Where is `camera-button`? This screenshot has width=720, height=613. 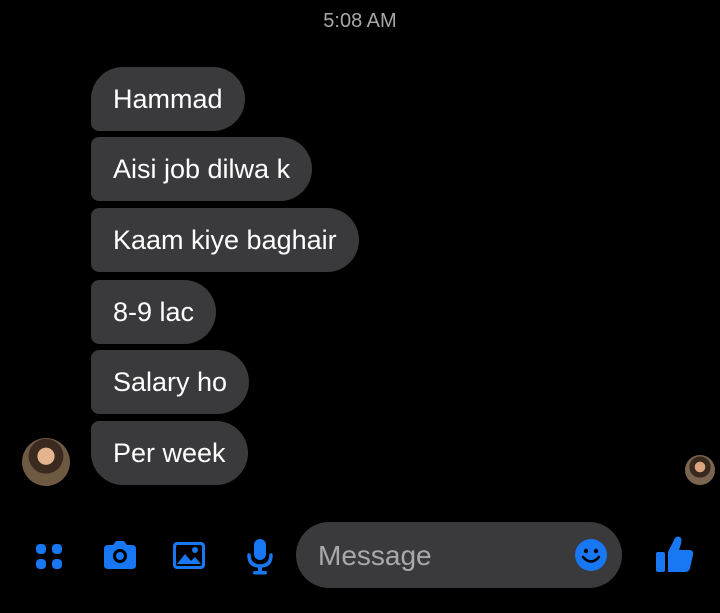 camera-button is located at coordinates (120, 555).